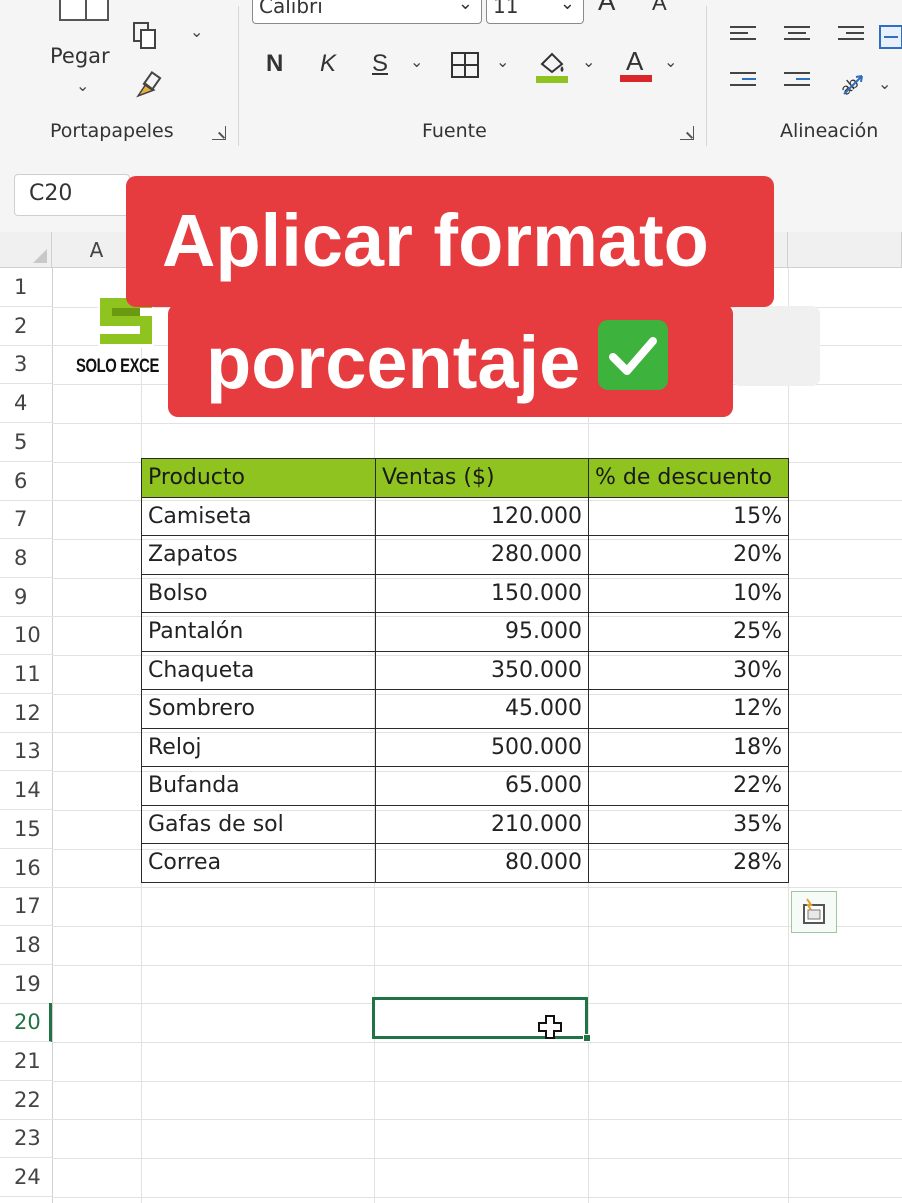  I want to click on borders-icon, so click(465, 65).